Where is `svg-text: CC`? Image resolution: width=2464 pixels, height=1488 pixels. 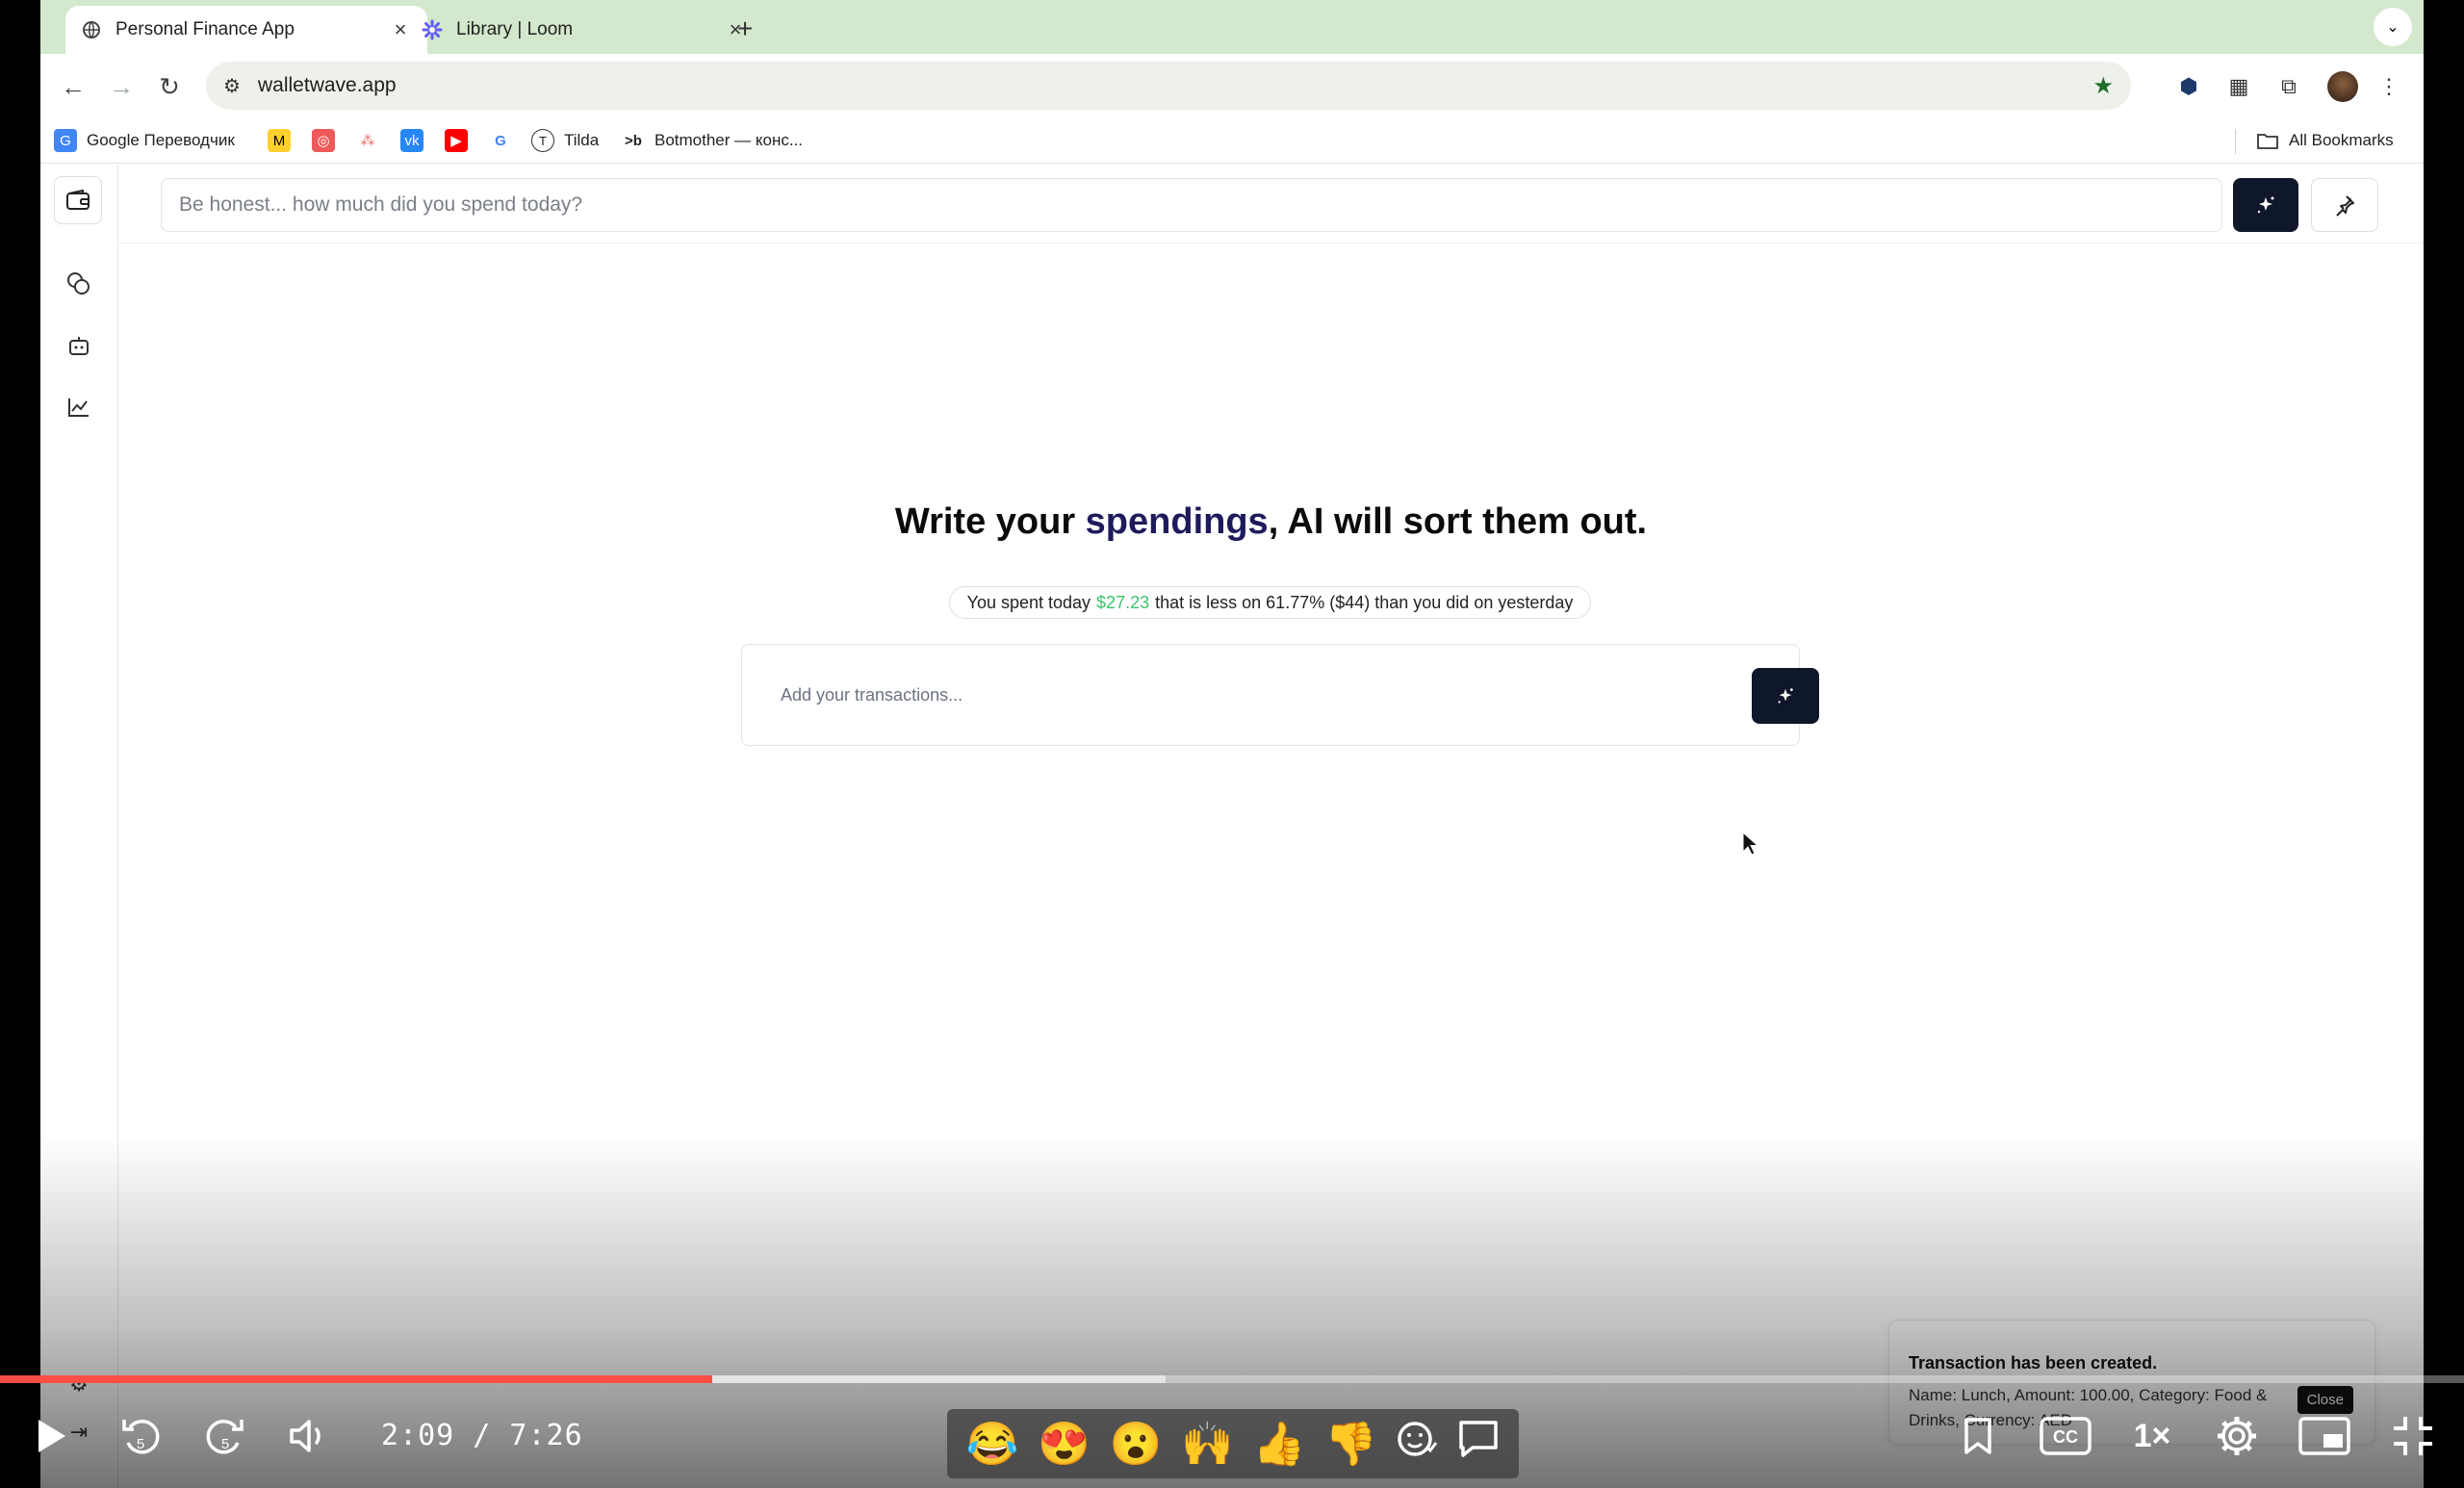 svg-text: CC is located at coordinates (2065, 1437).